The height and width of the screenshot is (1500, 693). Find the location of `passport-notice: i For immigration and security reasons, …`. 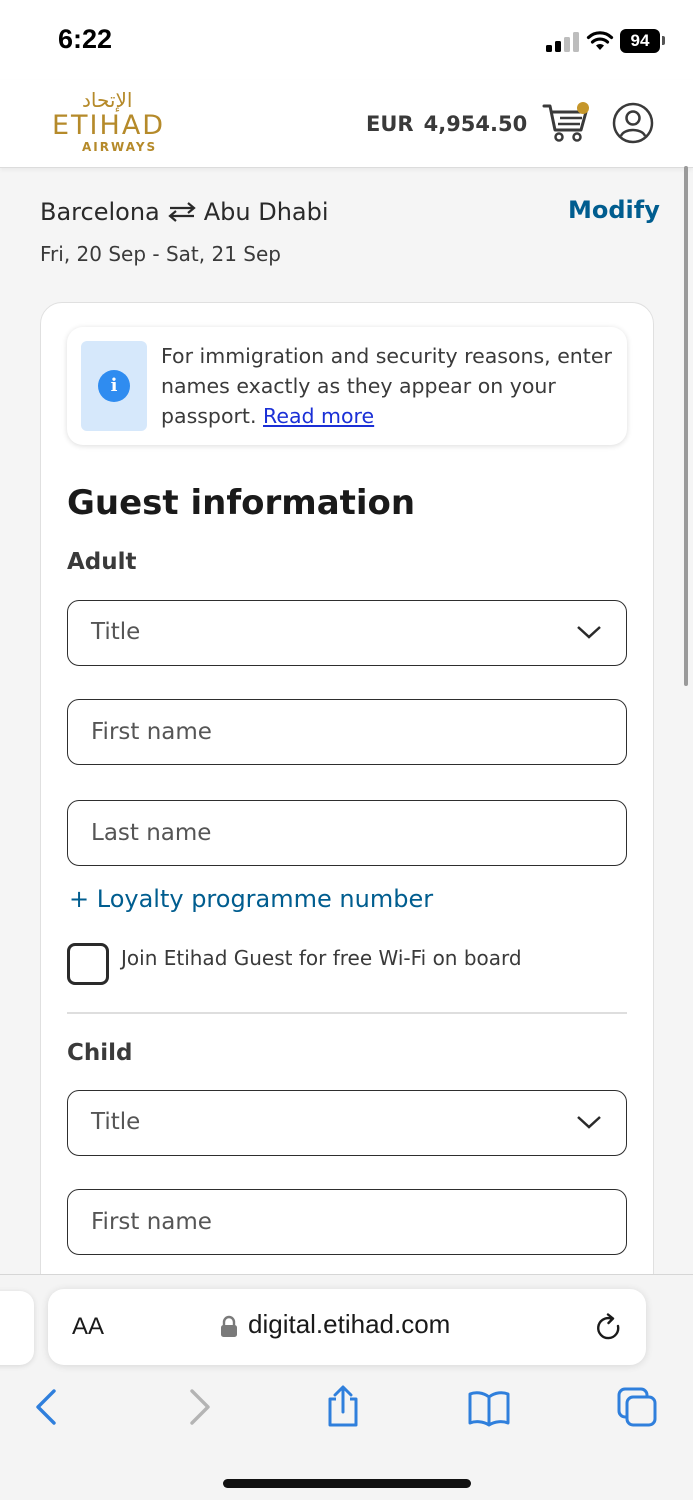

passport-notice: i For immigration and security reasons, … is located at coordinates (347, 386).